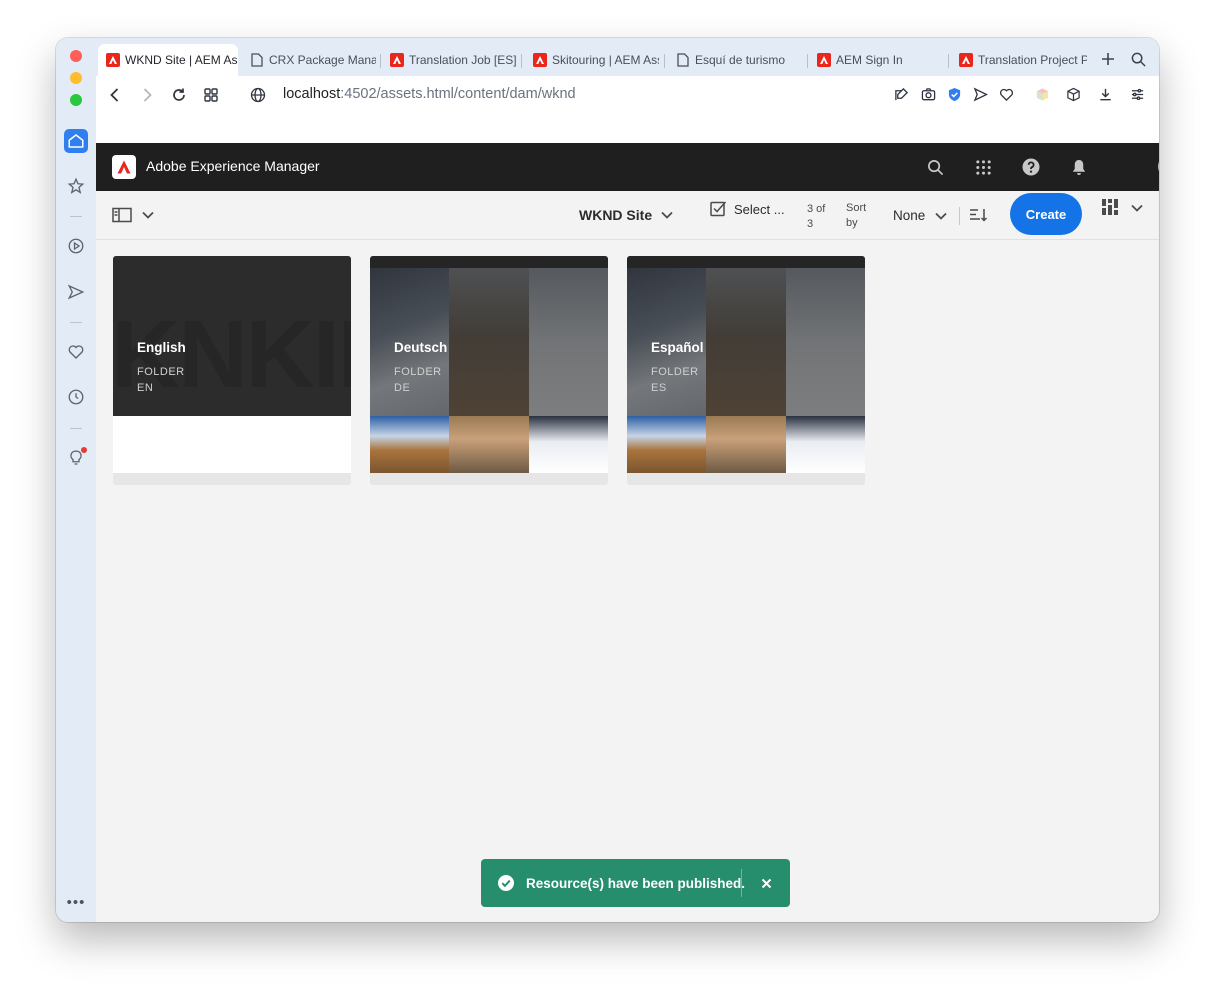 The image size is (1215, 997). What do you see at coordinates (506, 883) in the screenshot?
I see `checkmark-circle-icon` at bounding box center [506, 883].